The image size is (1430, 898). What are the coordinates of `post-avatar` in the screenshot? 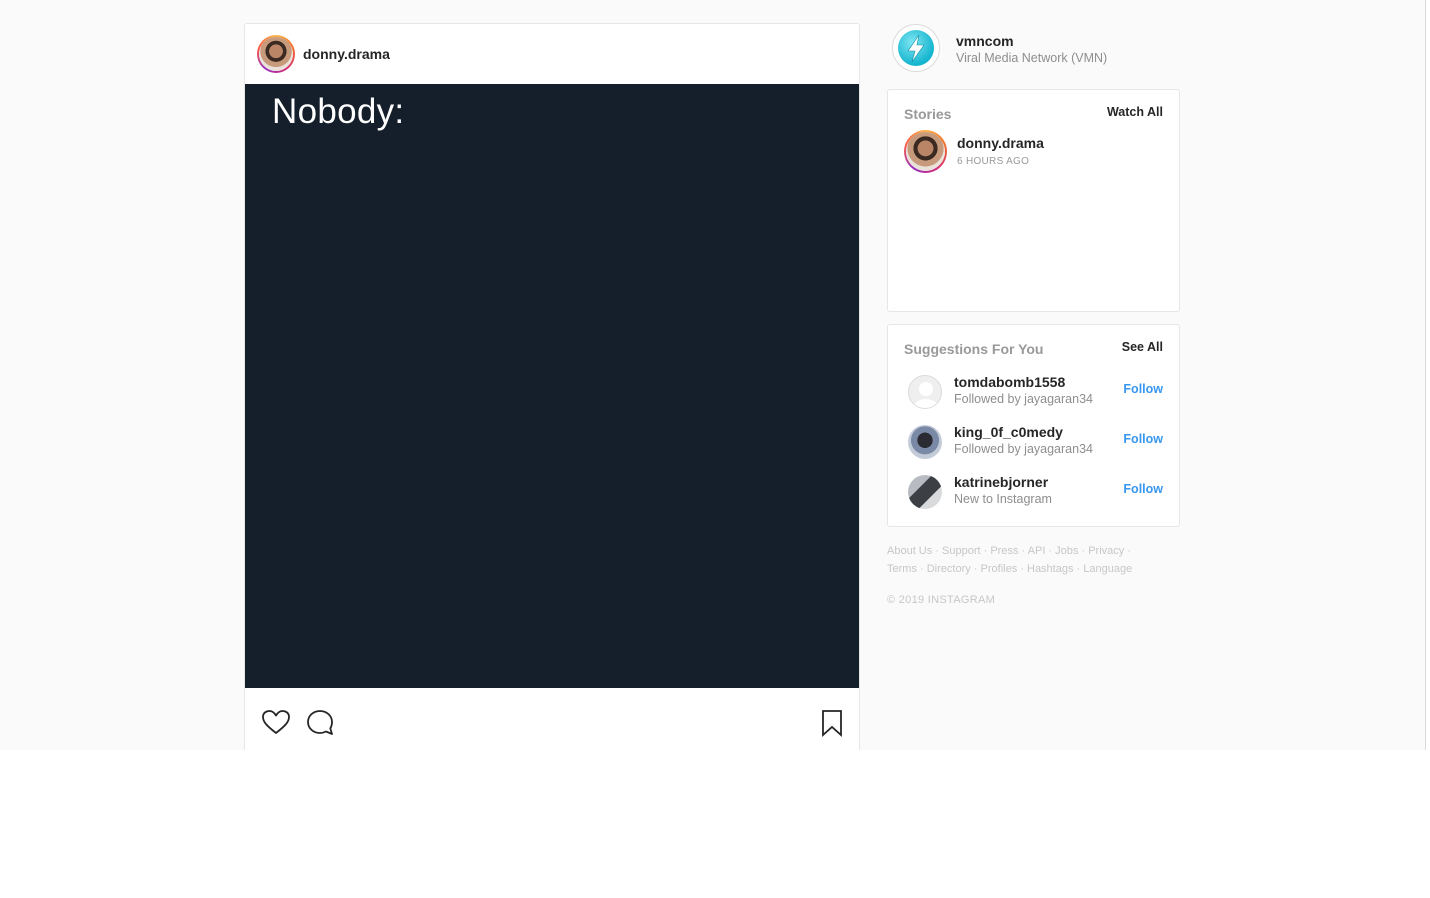 It's located at (276, 54).